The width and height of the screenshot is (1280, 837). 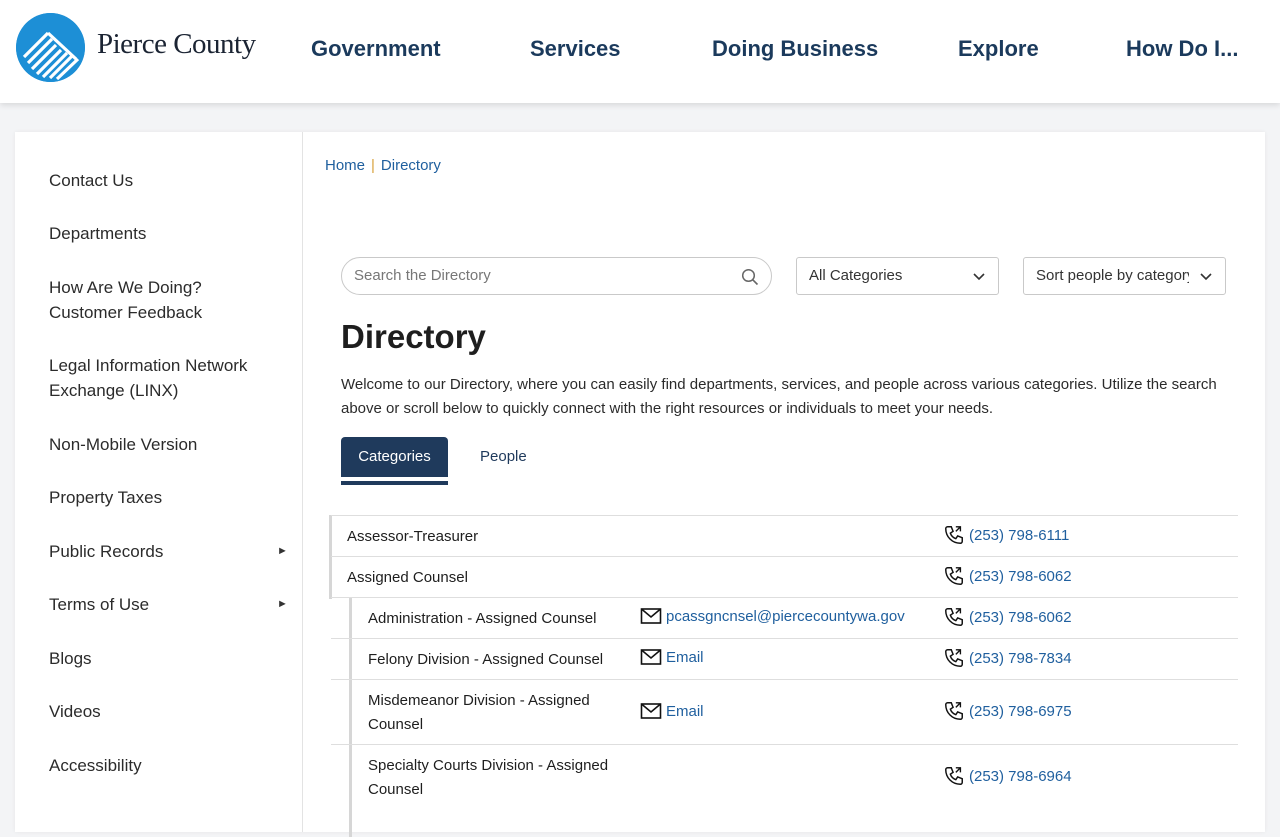 What do you see at coordinates (169, 711) in the screenshot?
I see `sidebar-item-videos: Videos` at bounding box center [169, 711].